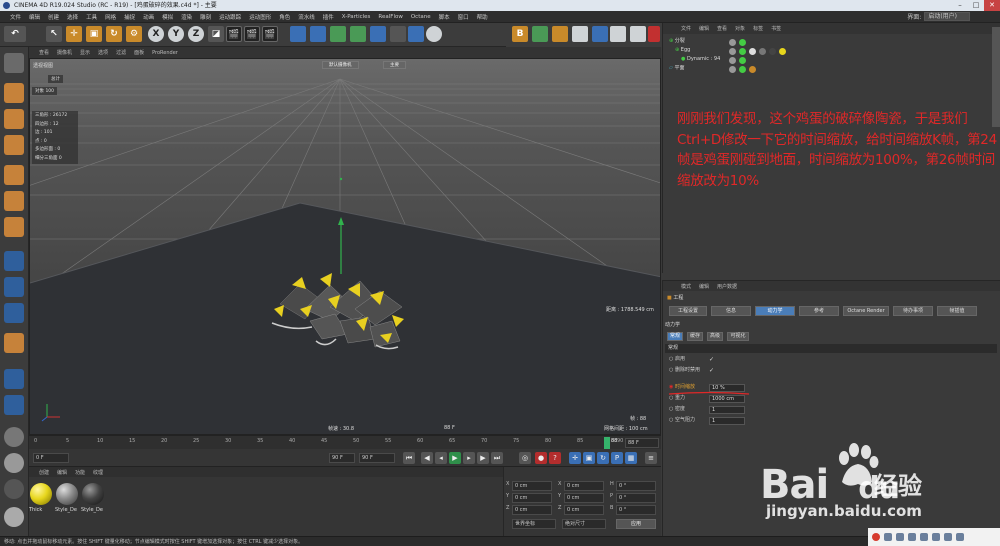  What do you see at coordinates (110, 17) in the screenshot?
I see `menu-mesh: 网格` at bounding box center [110, 17].